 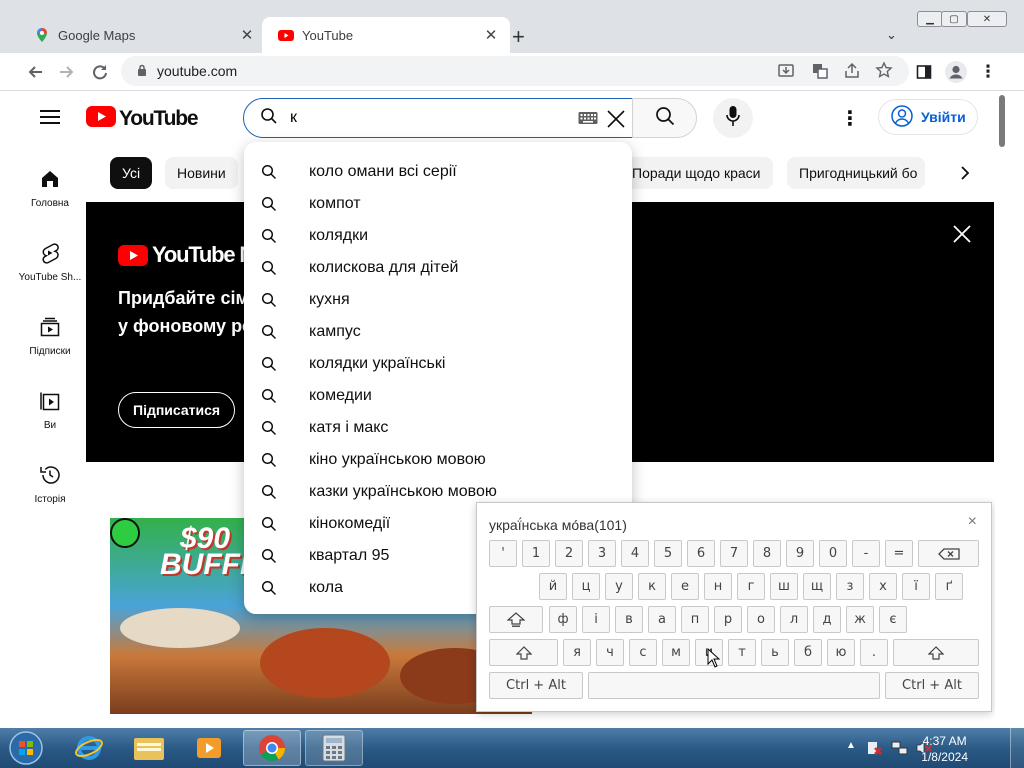 I want to click on key: й, so click(x=553, y=586).